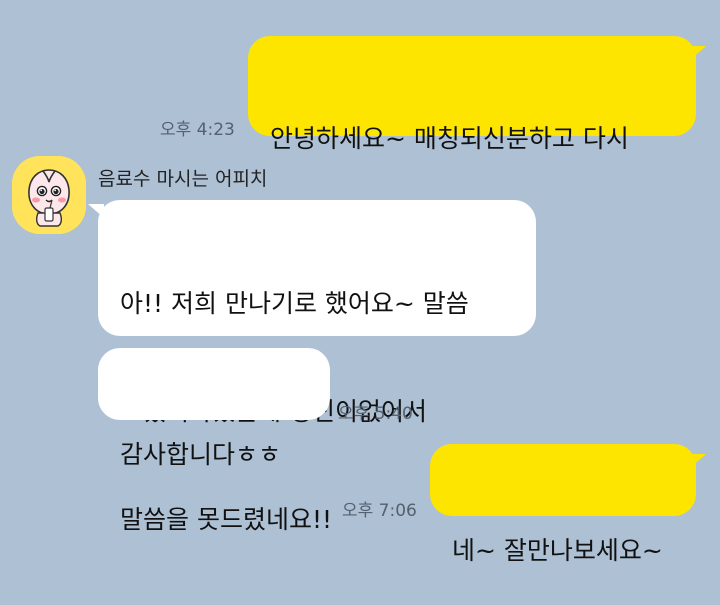 This screenshot has height=605, width=720. I want to click on message-line: 감사합니다ㅎㅎ, so click(201, 454).